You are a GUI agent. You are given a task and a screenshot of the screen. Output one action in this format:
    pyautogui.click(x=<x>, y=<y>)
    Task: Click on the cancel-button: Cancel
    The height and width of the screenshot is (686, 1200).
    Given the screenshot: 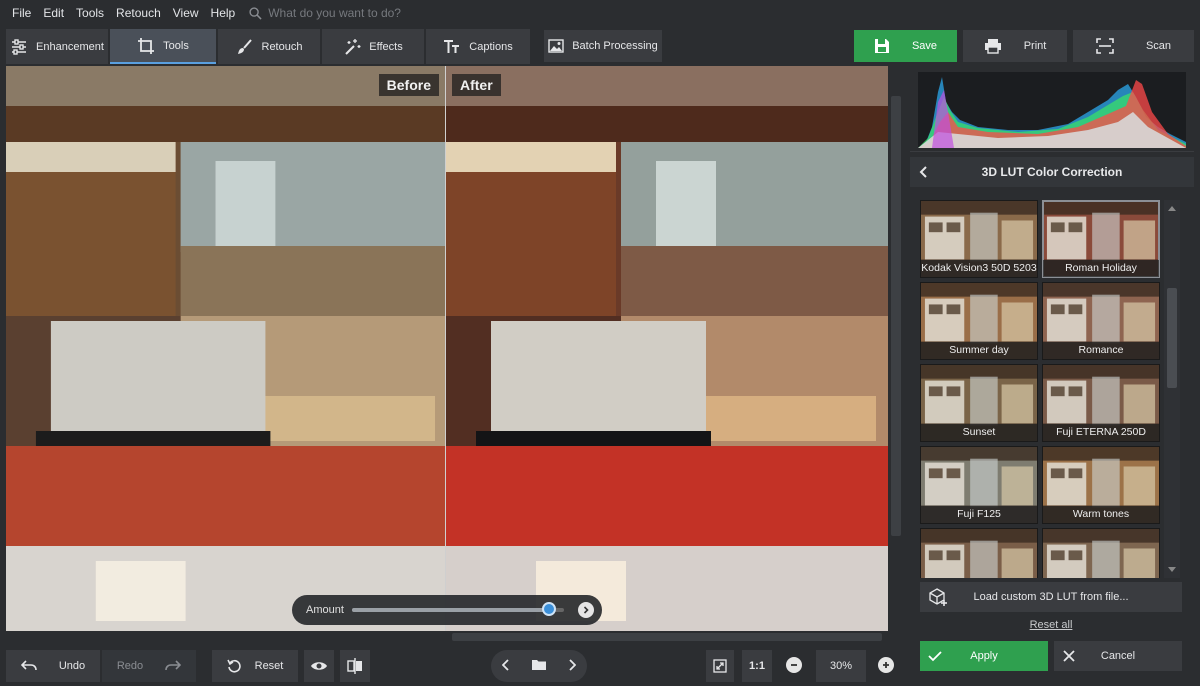 What is the action you would take?
    pyautogui.click(x=1118, y=656)
    